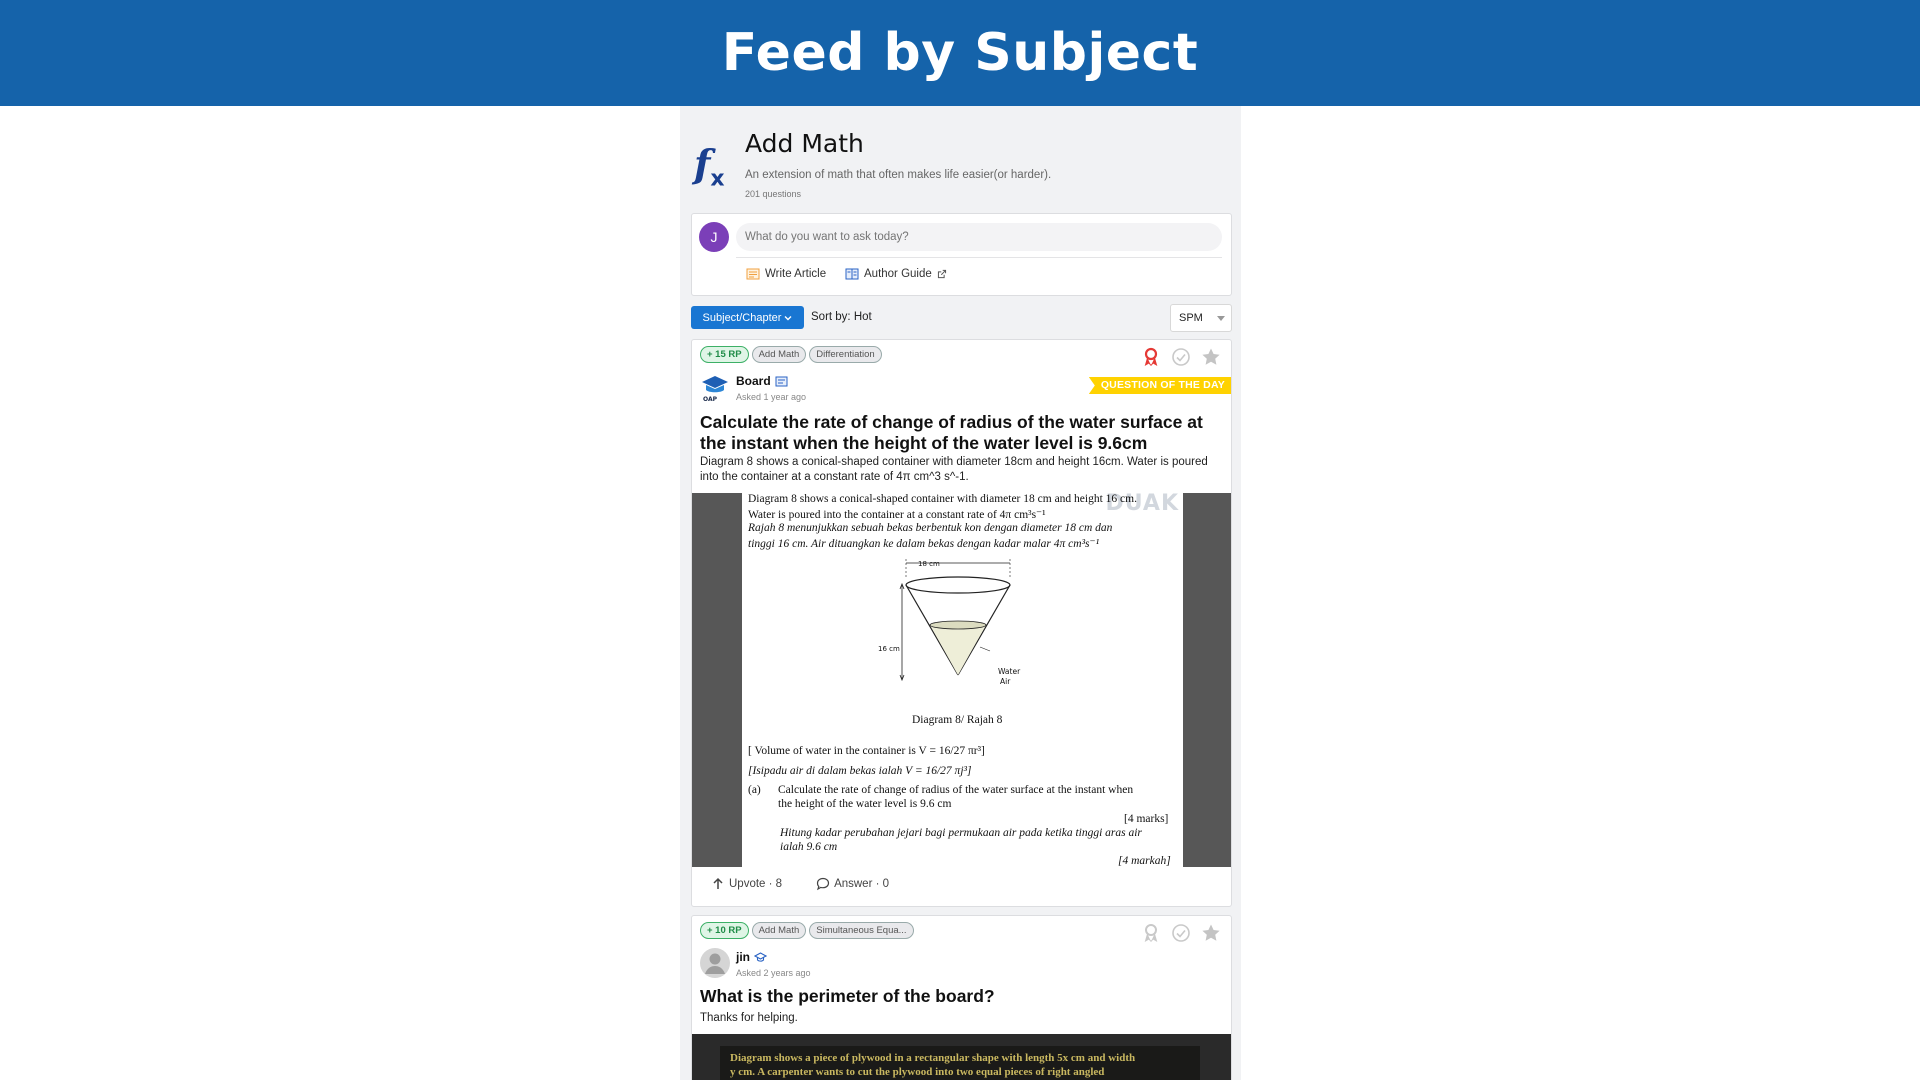 The width and height of the screenshot is (1920, 1080). I want to click on banner-title: Feed by Subject, so click(960, 53).